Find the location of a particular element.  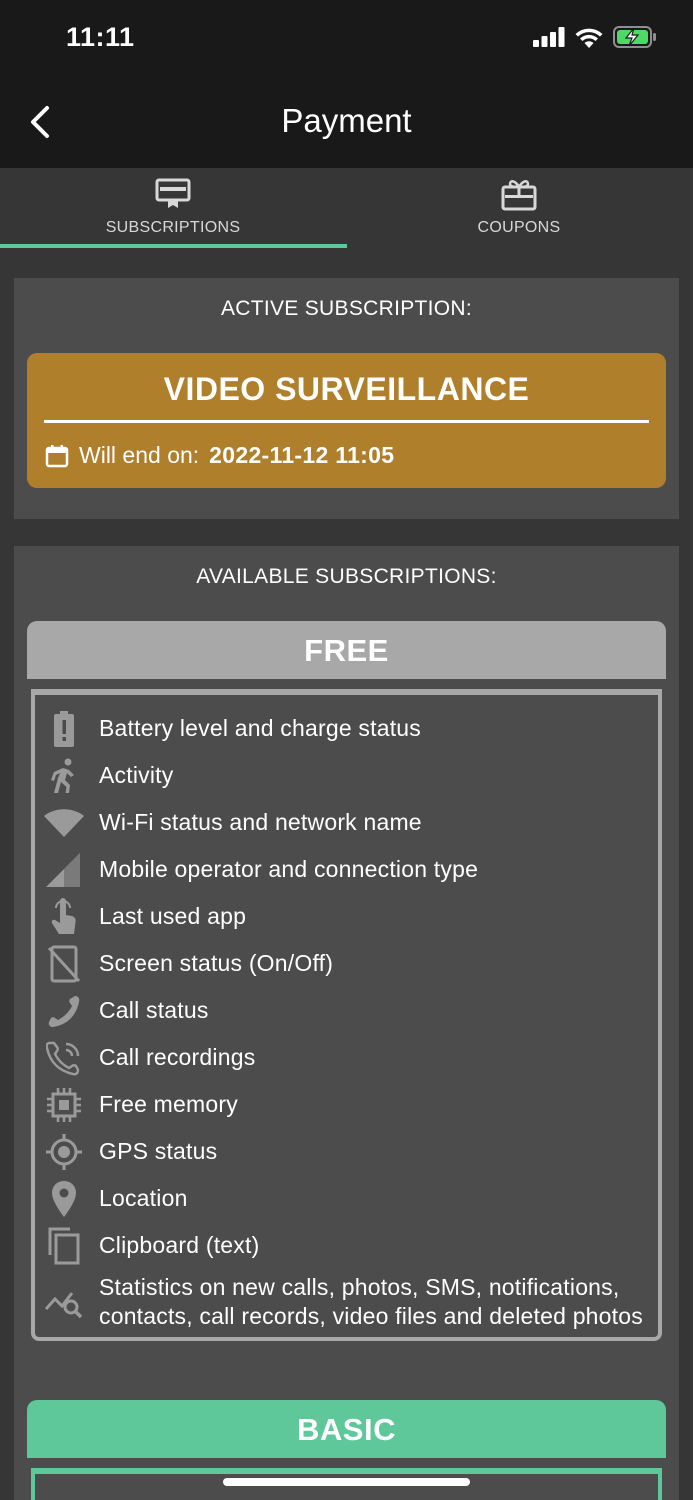

feature-item: Screen status (On/Off) is located at coordinates (346, 963).